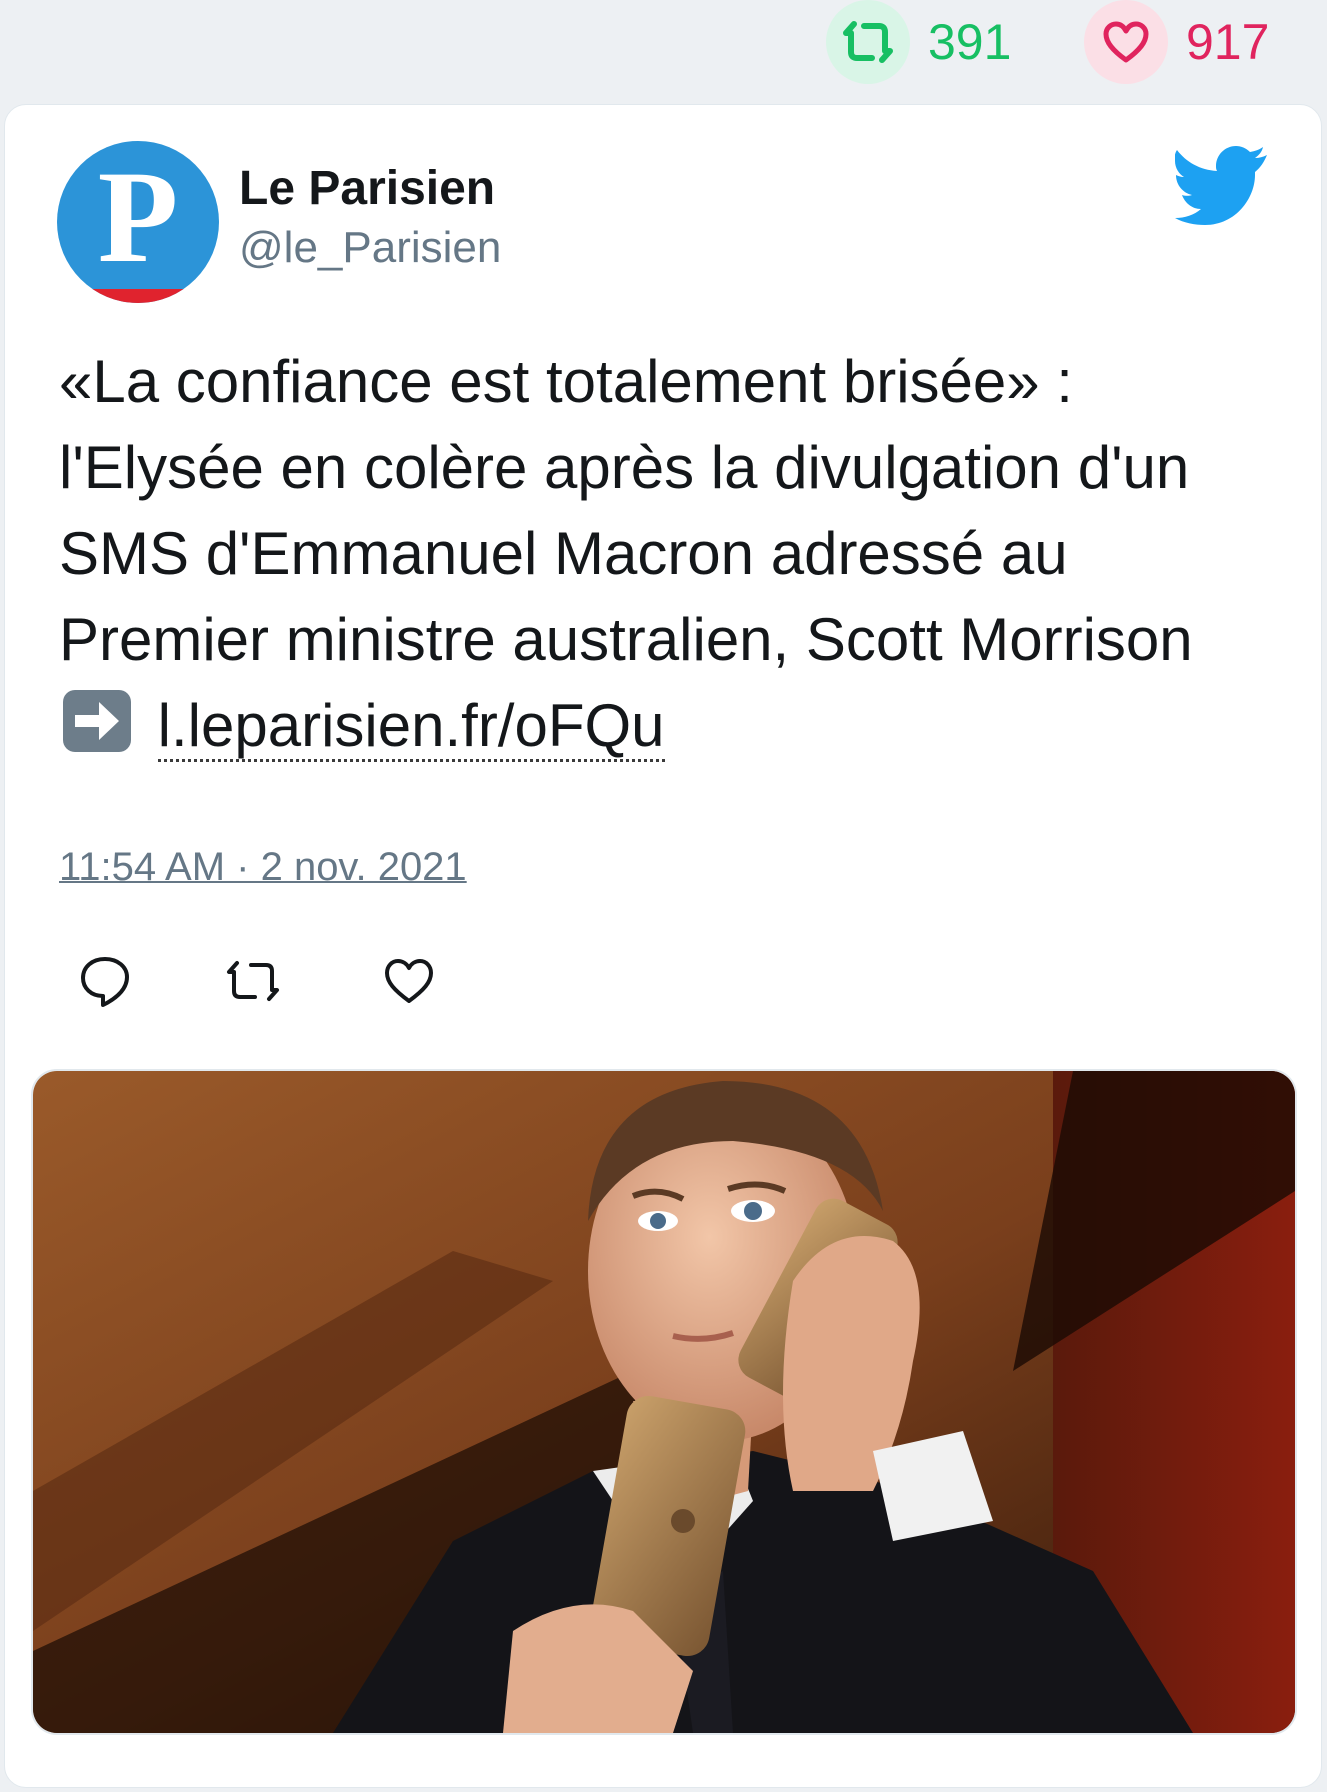 This screenshot has width=1327, height=1792. I want to click on tweet-stats-bar: 391 917, so click(663, 48).